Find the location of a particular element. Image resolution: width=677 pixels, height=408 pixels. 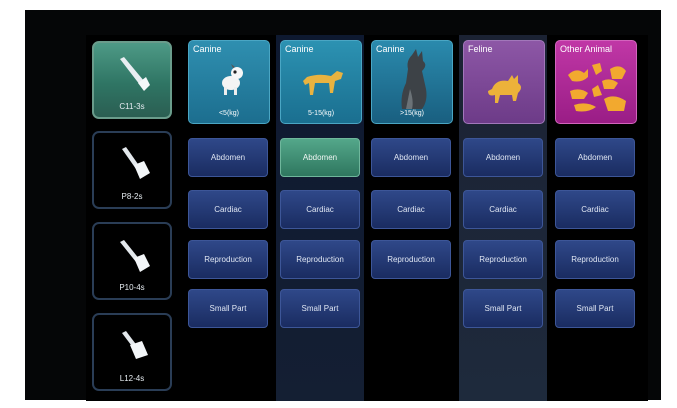

probe-name: P10-4s is located at coordinates (132, 287).